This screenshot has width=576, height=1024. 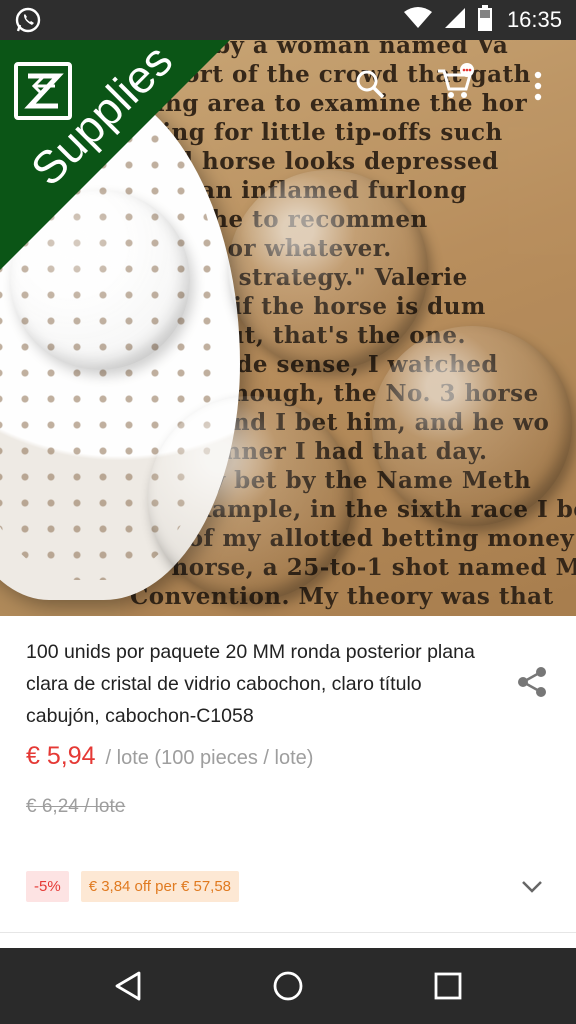 What do you see at coordinates (538, 86) in the screenshot?
I see `more-options-icon` at bounding box center [538, 86].